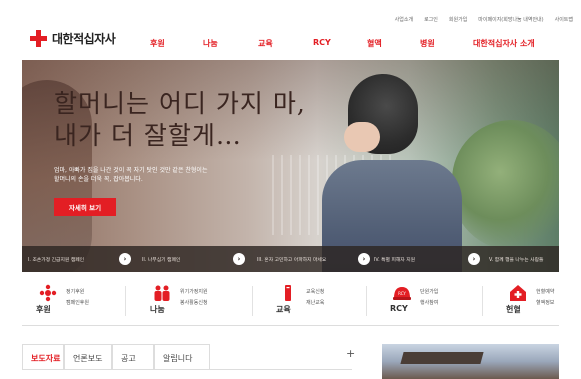 The width and height of the screenshot is (581, 379). What do you see at coordinates (182, 357) in the screenshot?
I see `tab-announcements: 알립니다` at bounding box center [182, 357].